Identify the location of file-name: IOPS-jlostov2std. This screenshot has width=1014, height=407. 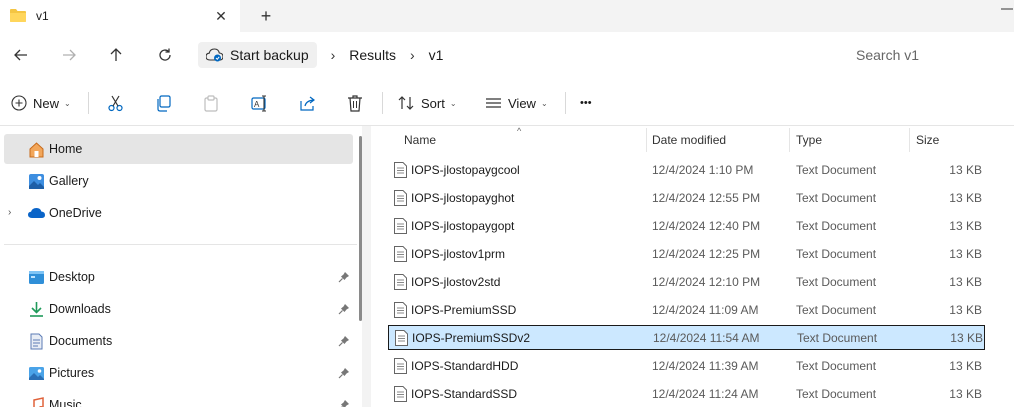
(456, 282).